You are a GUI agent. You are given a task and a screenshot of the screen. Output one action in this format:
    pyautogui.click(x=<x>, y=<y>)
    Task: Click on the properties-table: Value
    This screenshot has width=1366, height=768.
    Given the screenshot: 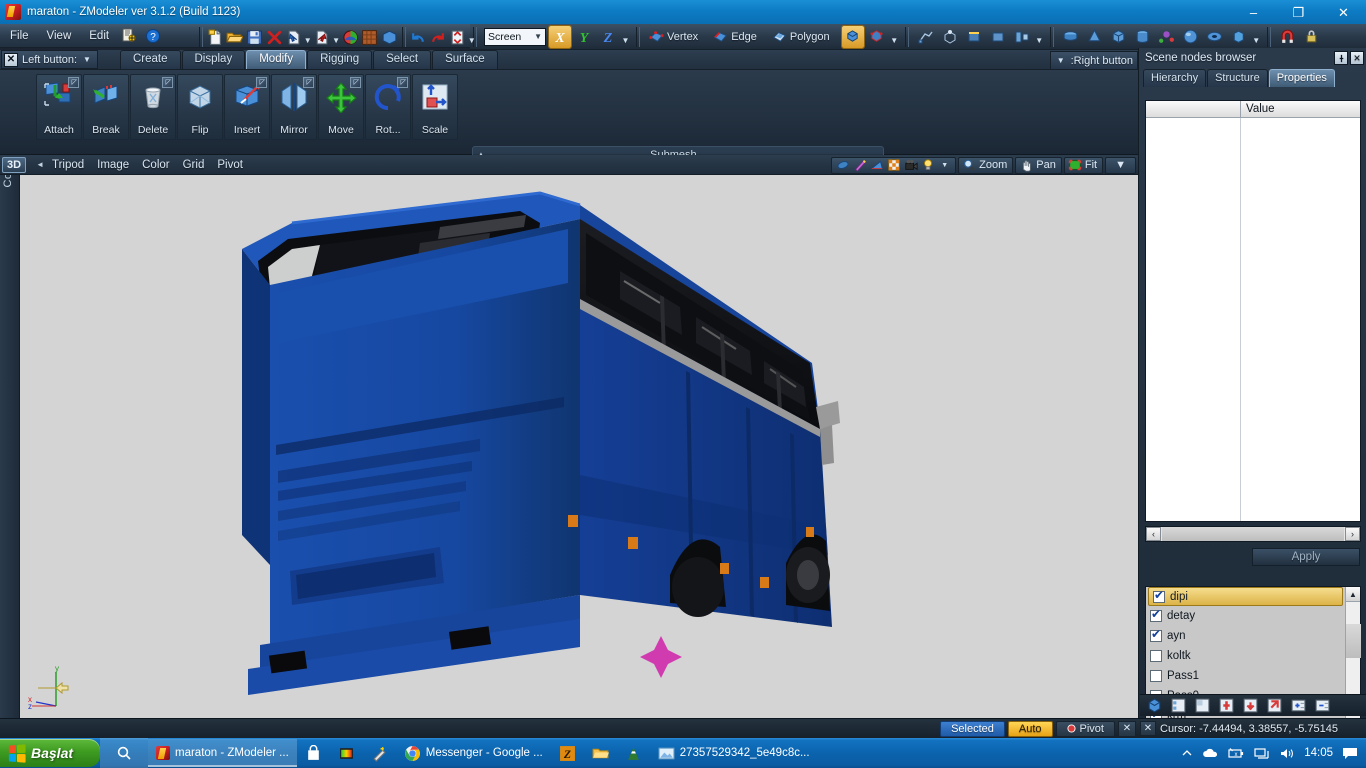 What is the action you would take?
    pyautogui.click(x=1253, y=311)
    